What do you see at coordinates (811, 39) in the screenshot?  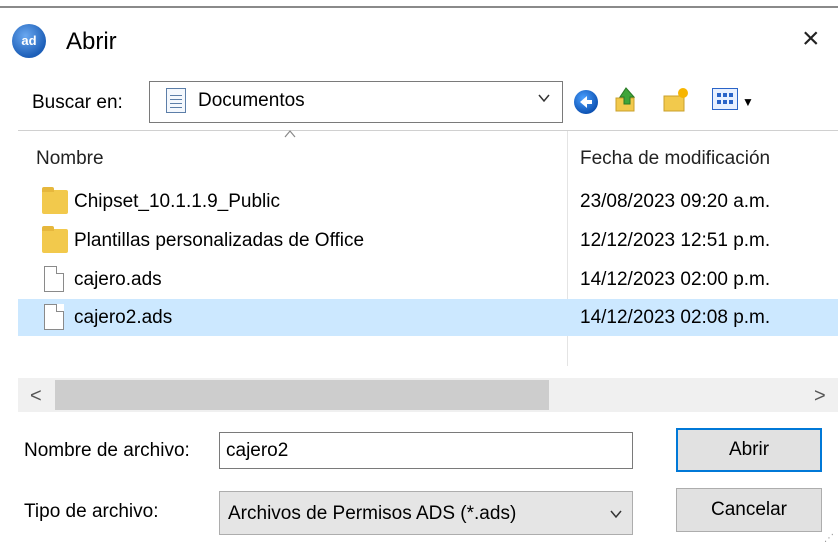 I see `close-icon: ×` at bounding box center [811, 39].